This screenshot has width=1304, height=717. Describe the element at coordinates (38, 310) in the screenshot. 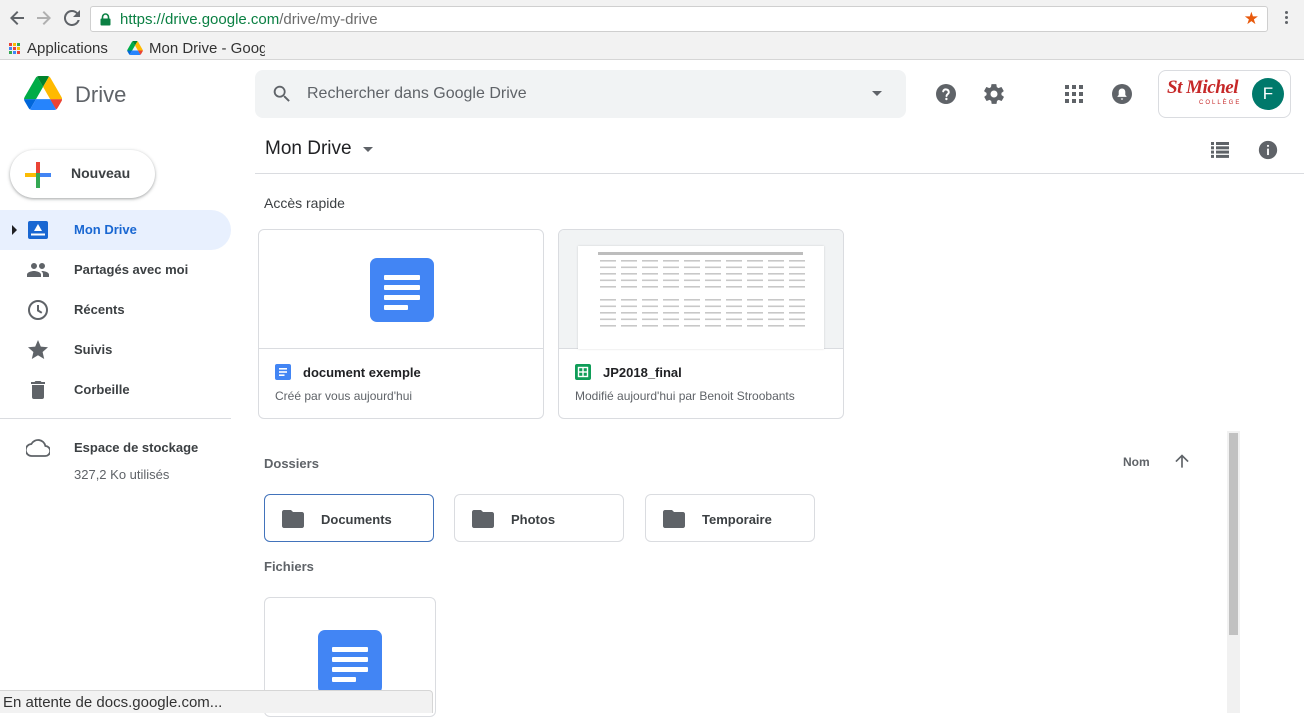

I see `clock-icon` at that location.